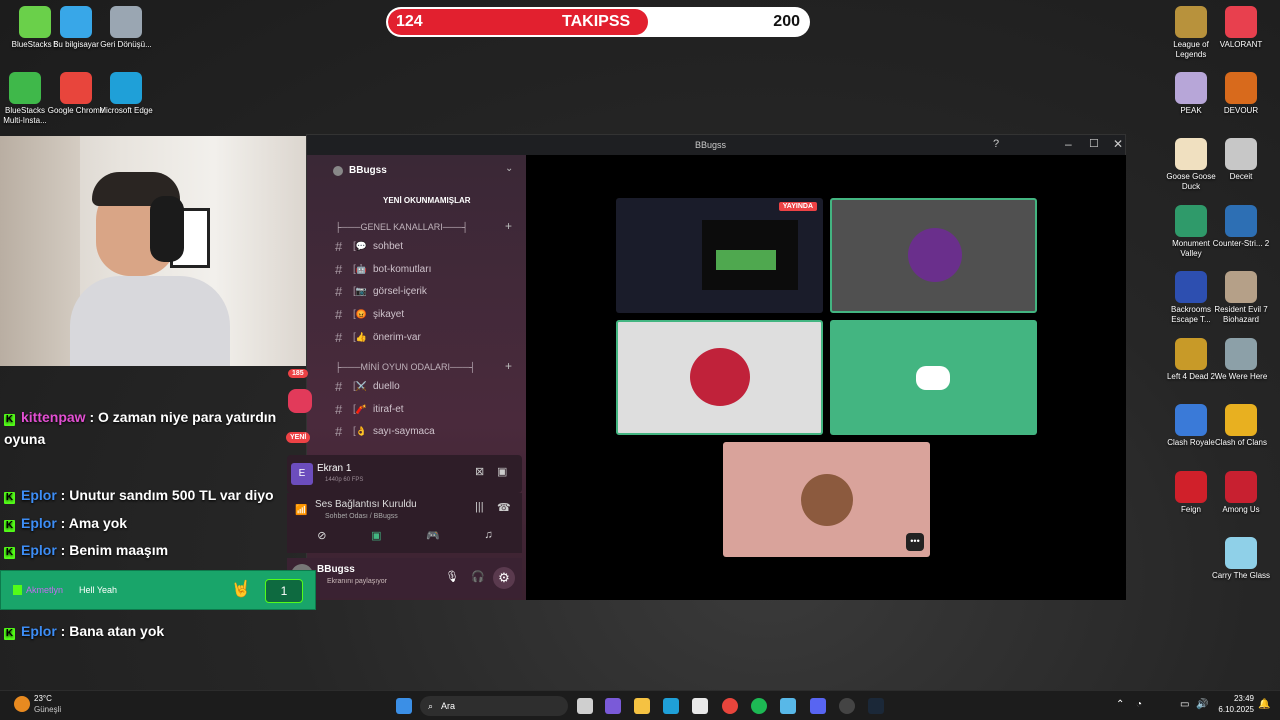  I want to click on desktop-icon: Counter-Stri... 2, so click(1241, 227).